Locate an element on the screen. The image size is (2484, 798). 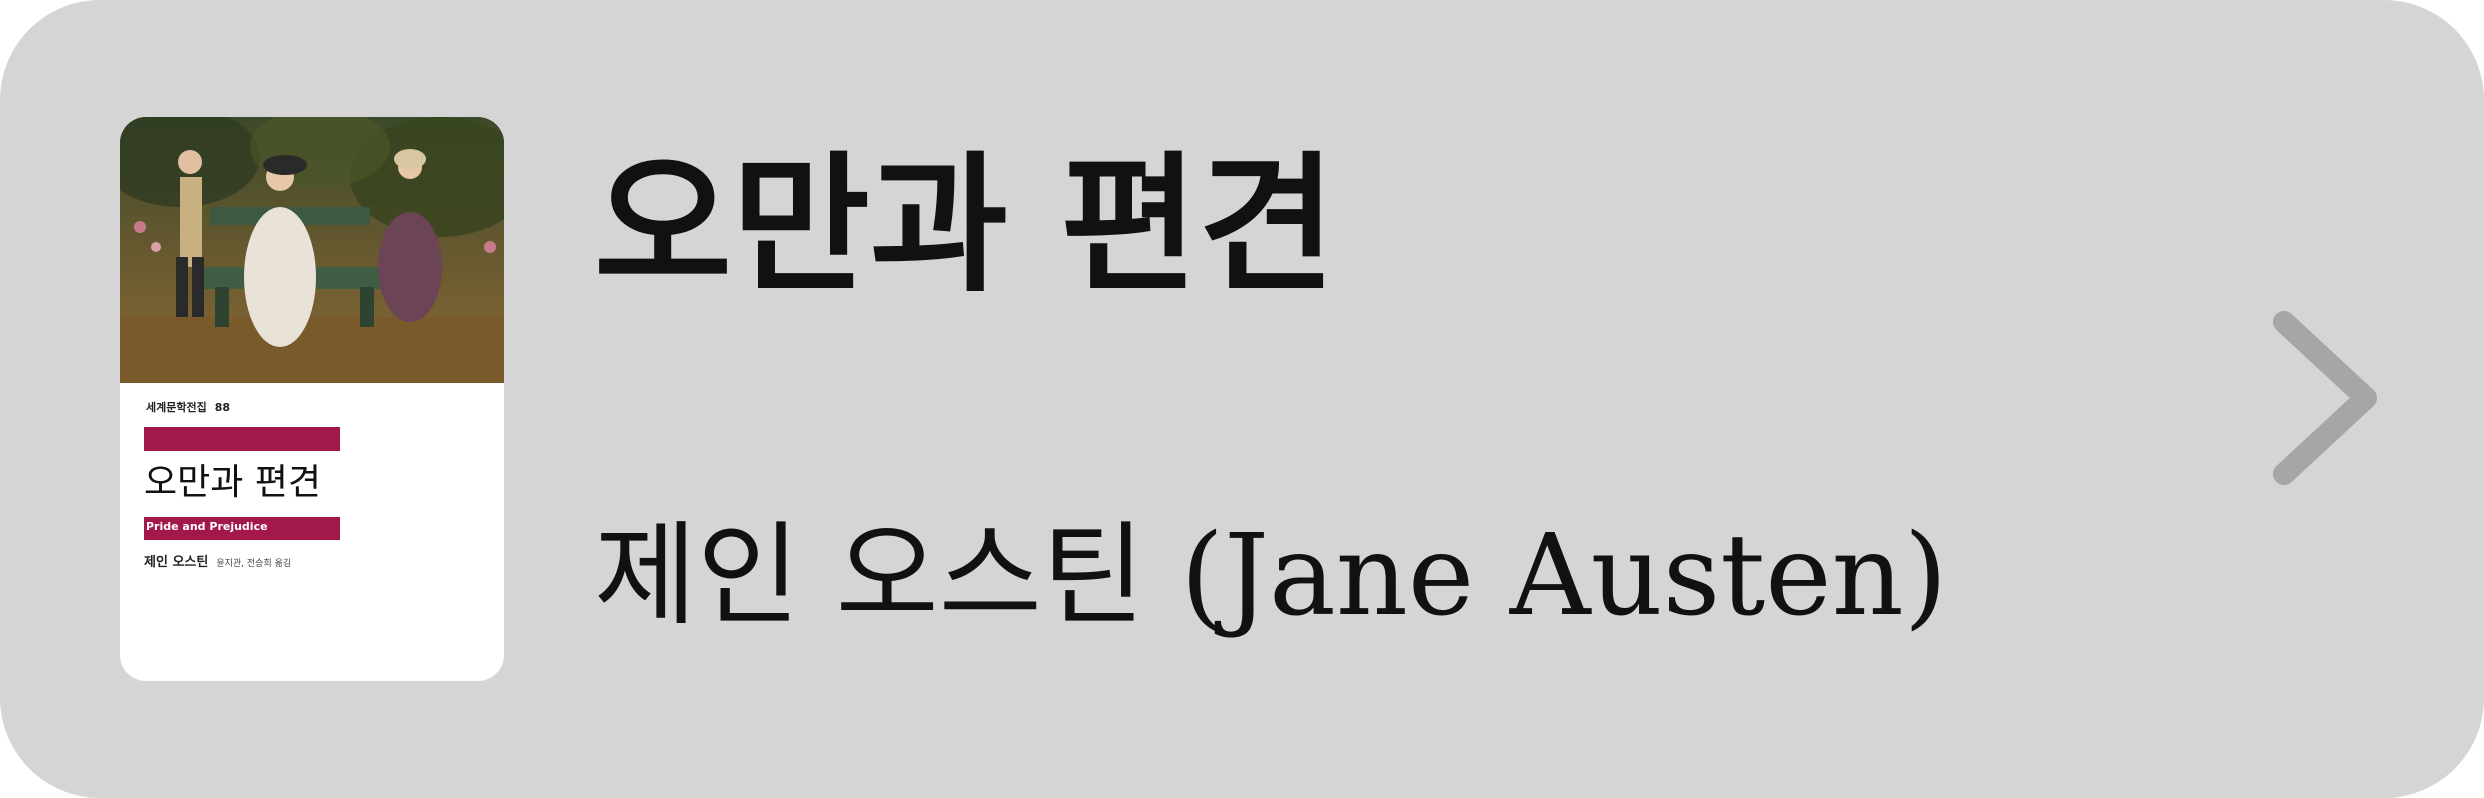
chevron-right-icon is located at coordinates (2324, 398).